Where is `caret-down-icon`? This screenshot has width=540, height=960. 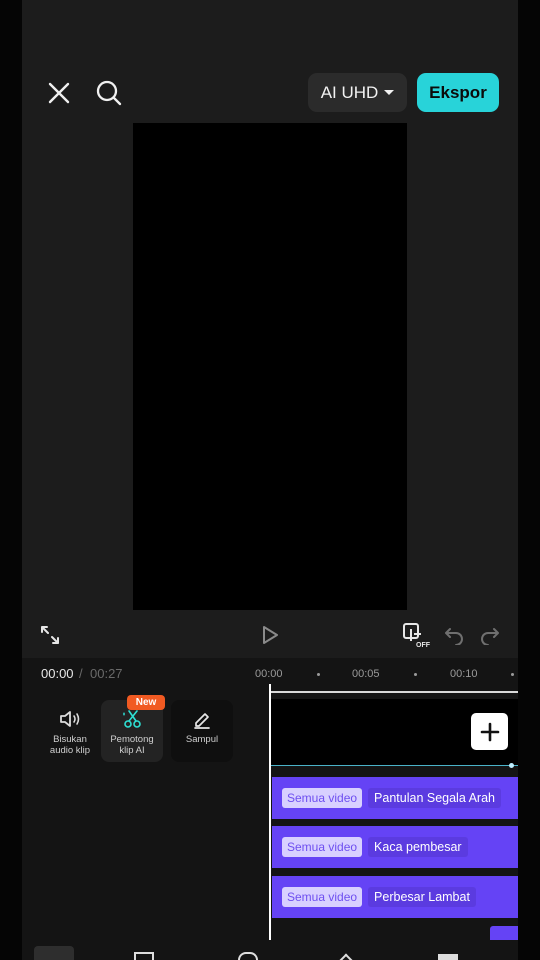 caret-down-icon is located at coordinates (389, 92).